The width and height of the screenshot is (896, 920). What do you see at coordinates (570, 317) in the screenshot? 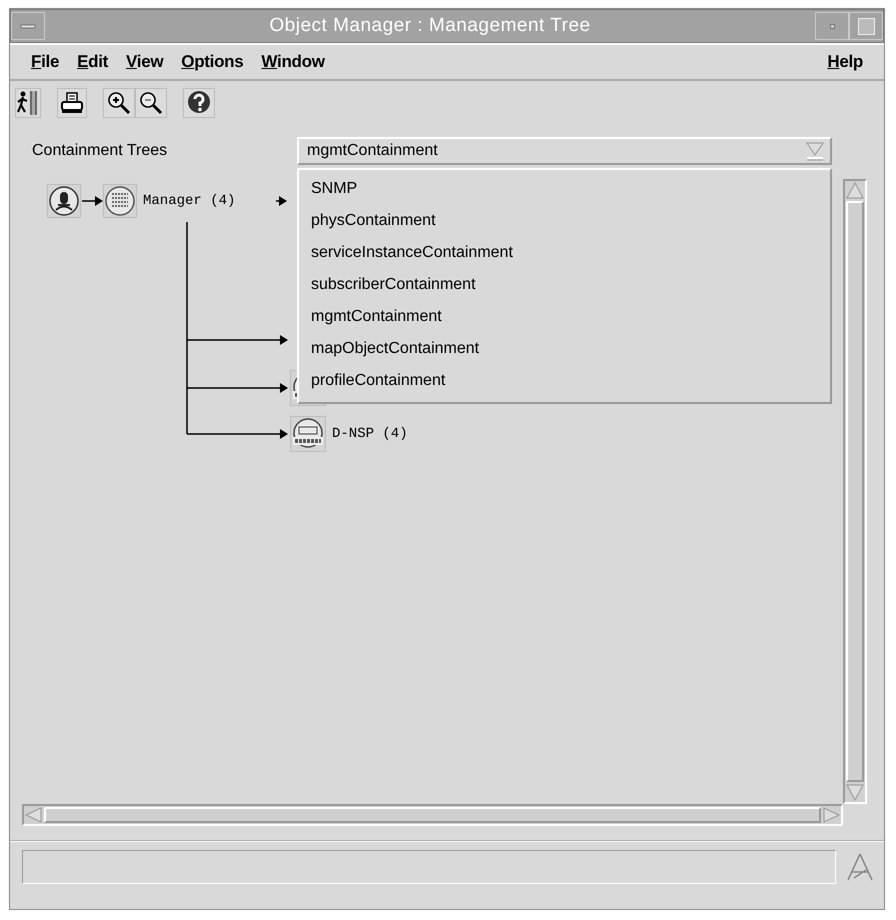
I see `dropdown-option: mgmtContainment` at bounding box center [570, 317].